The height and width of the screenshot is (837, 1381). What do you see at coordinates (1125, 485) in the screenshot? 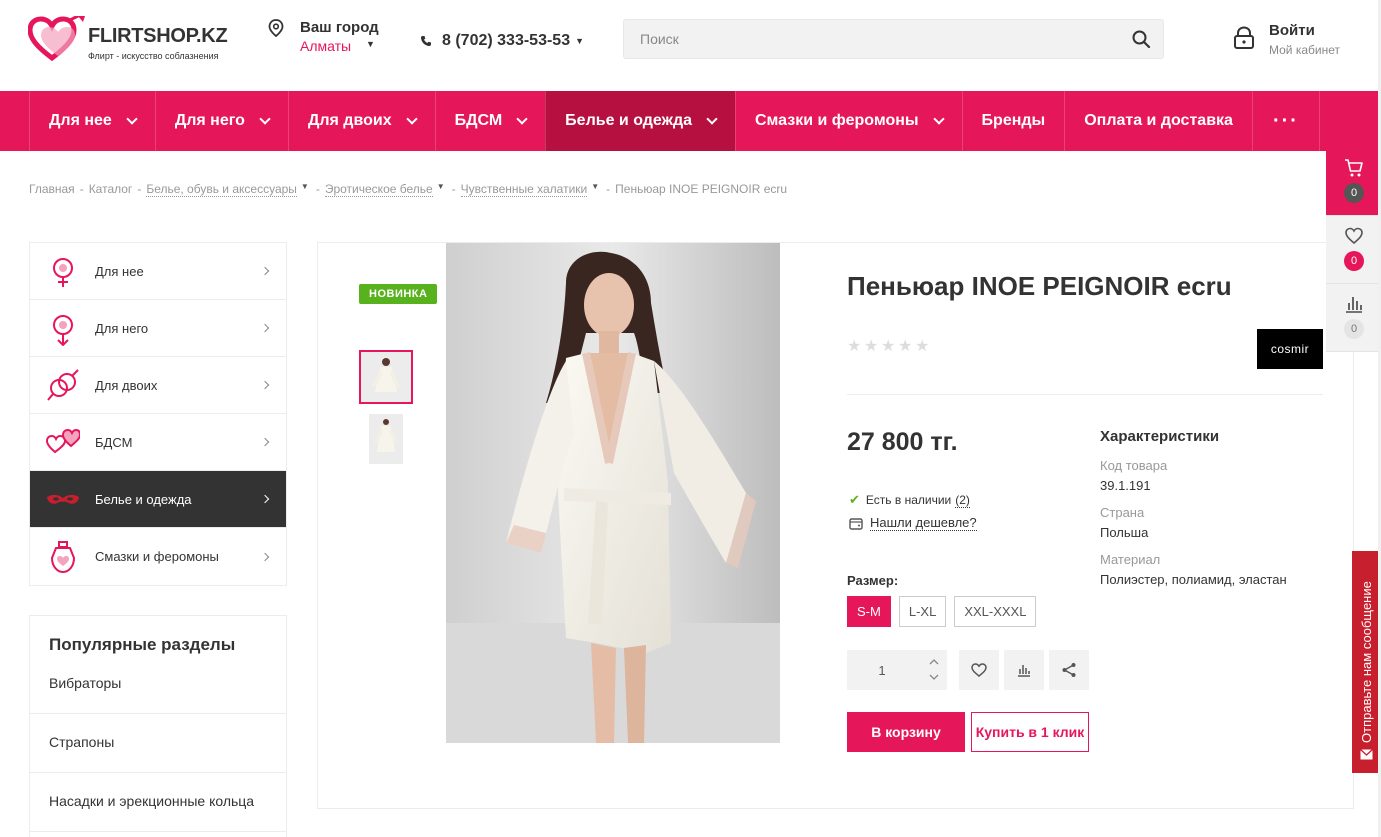
I see `char-value: 39.1.191` at bounding box center [1125, 485].